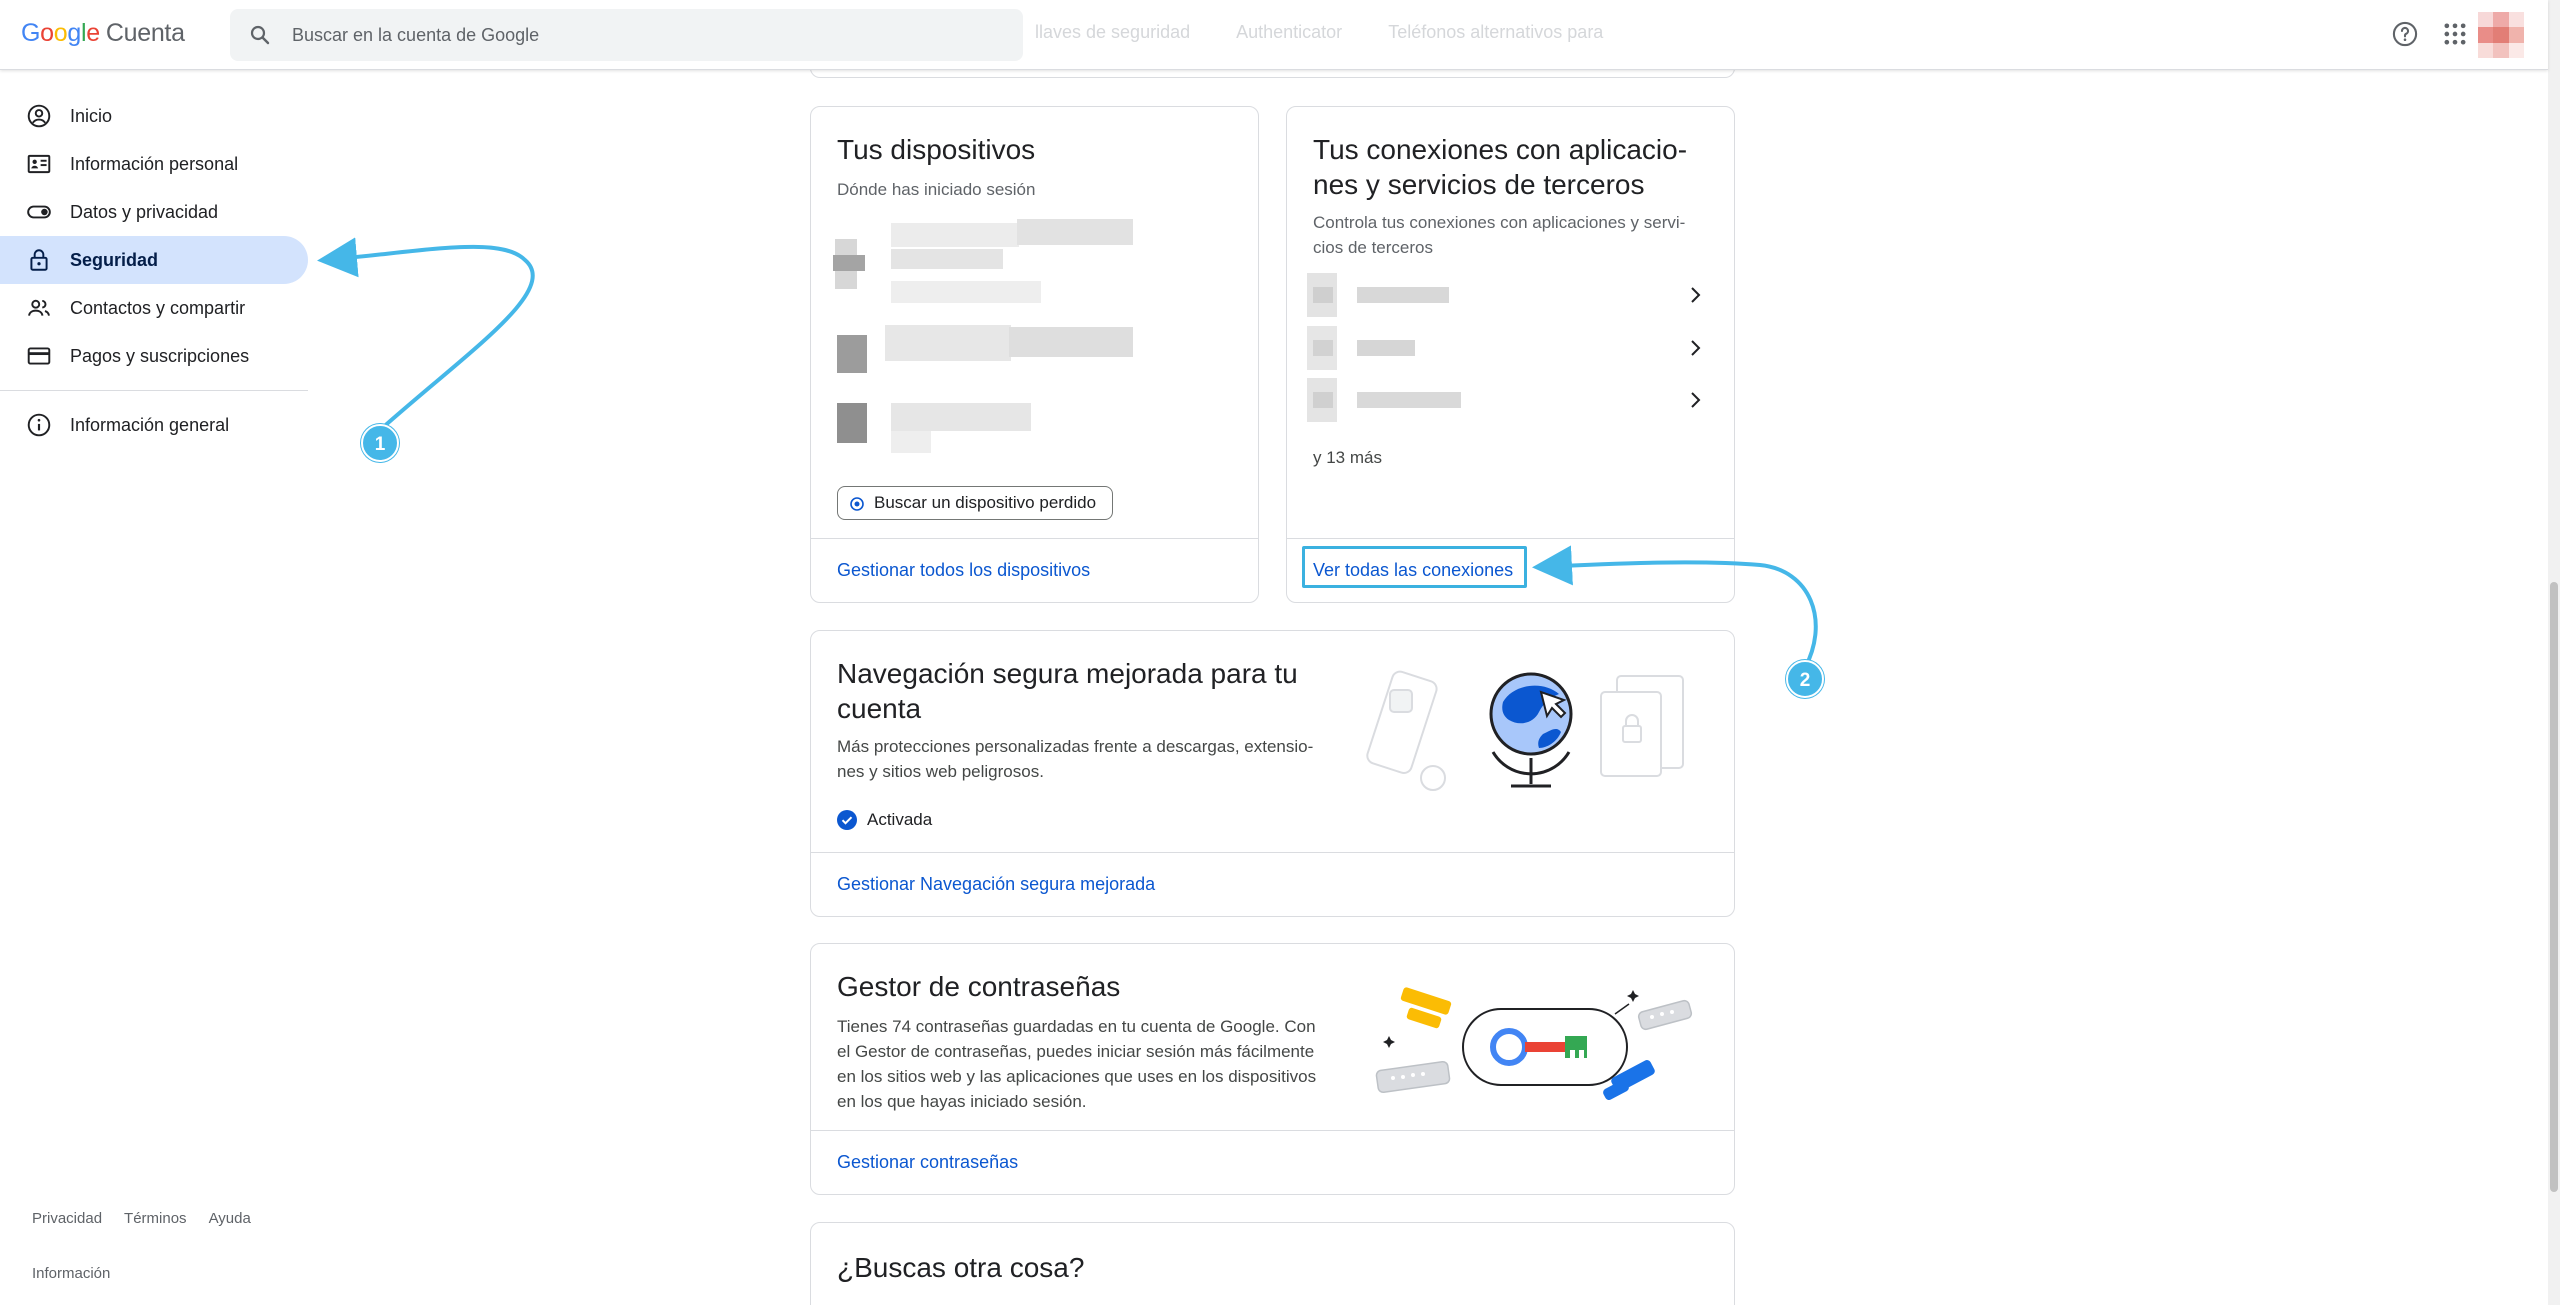 This screenshot has width=2560, height=1305. What do you see at coordinates (936, 149) in the screenshot?
I see `devices-title: Tus dispositivos` at bounding box center [936, 149].